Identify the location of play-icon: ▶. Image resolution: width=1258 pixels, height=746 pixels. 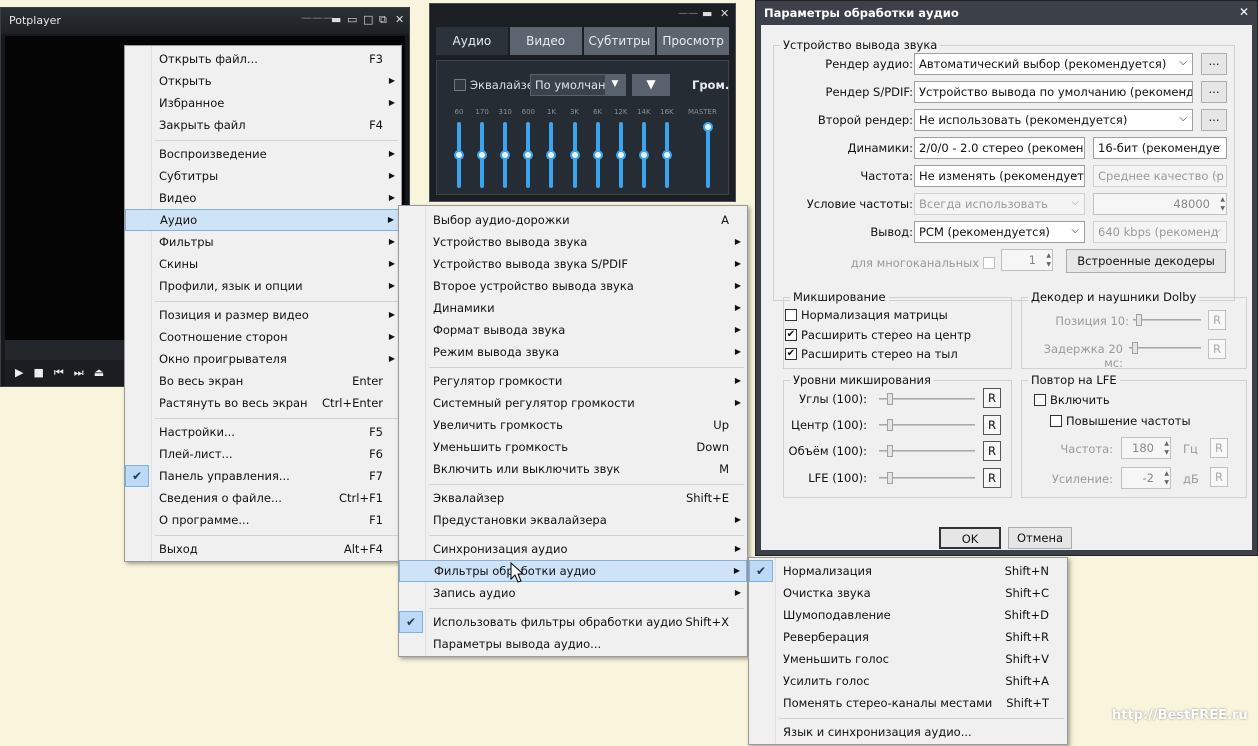
(19, 372).